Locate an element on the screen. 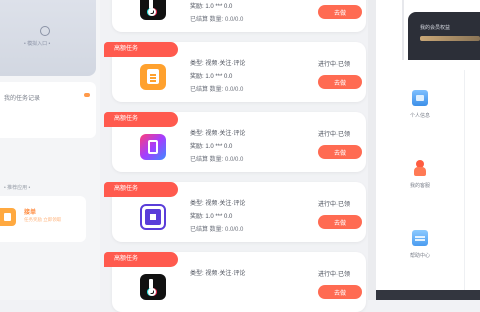  task-record-card: 我的任务记录 is located at coordinates (48, 110).